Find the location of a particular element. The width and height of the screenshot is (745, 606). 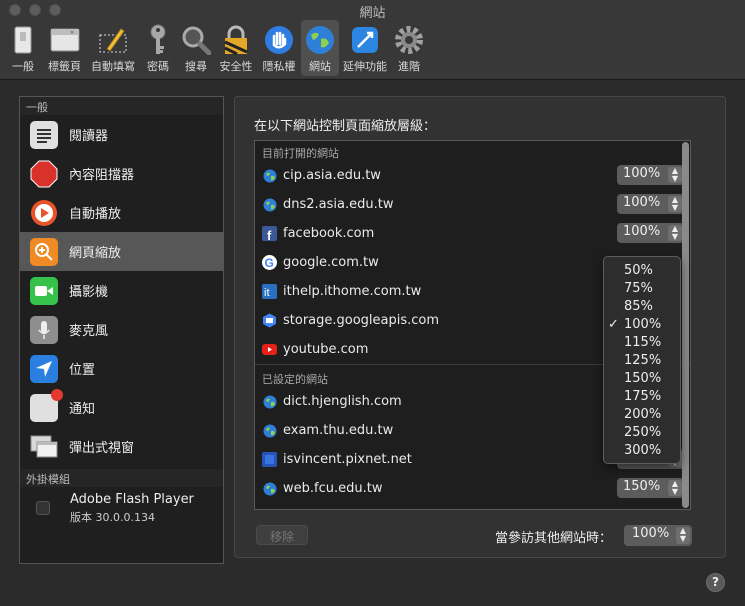

tab-advanced: 進階 is located at coordinates (409, 48).